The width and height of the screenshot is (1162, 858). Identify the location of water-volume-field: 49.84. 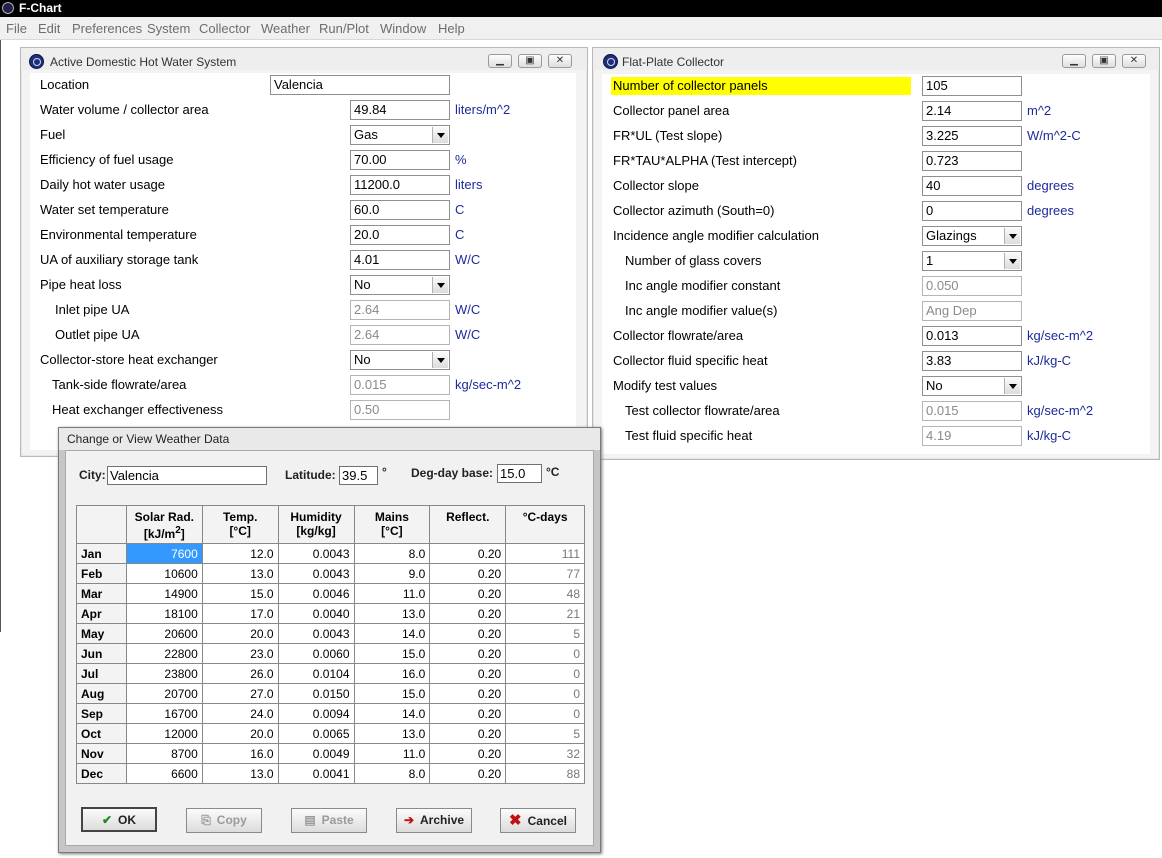
(400, 110).